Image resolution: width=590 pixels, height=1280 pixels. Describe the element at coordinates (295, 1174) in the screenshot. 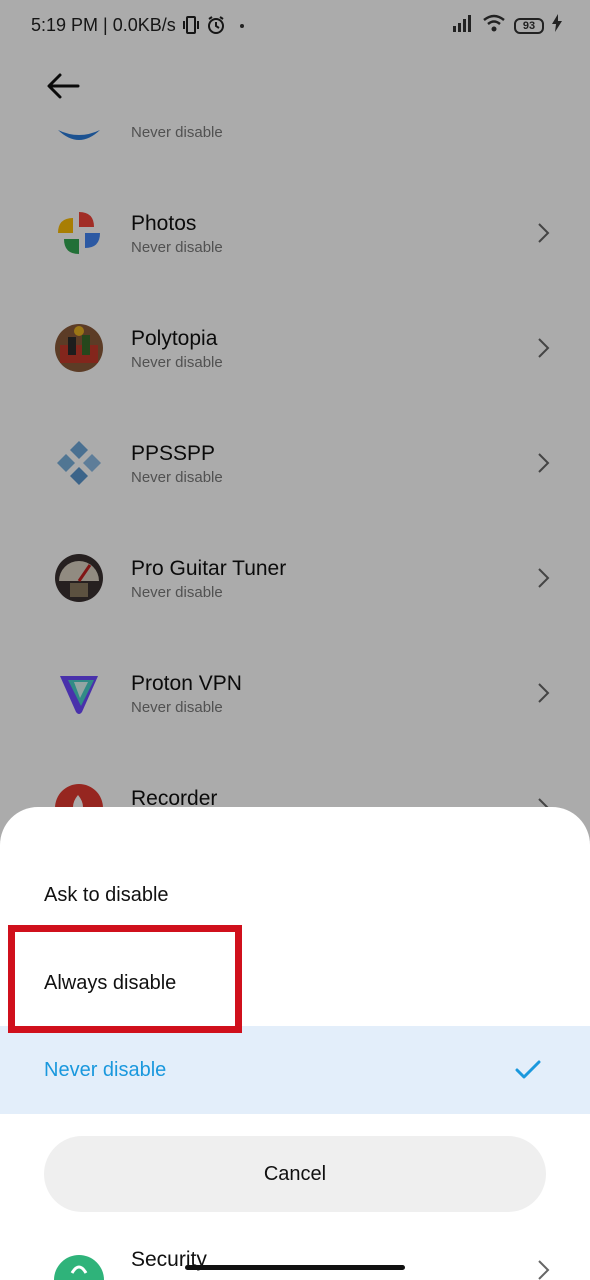

I see `cancel-button: Cancel` at that location.